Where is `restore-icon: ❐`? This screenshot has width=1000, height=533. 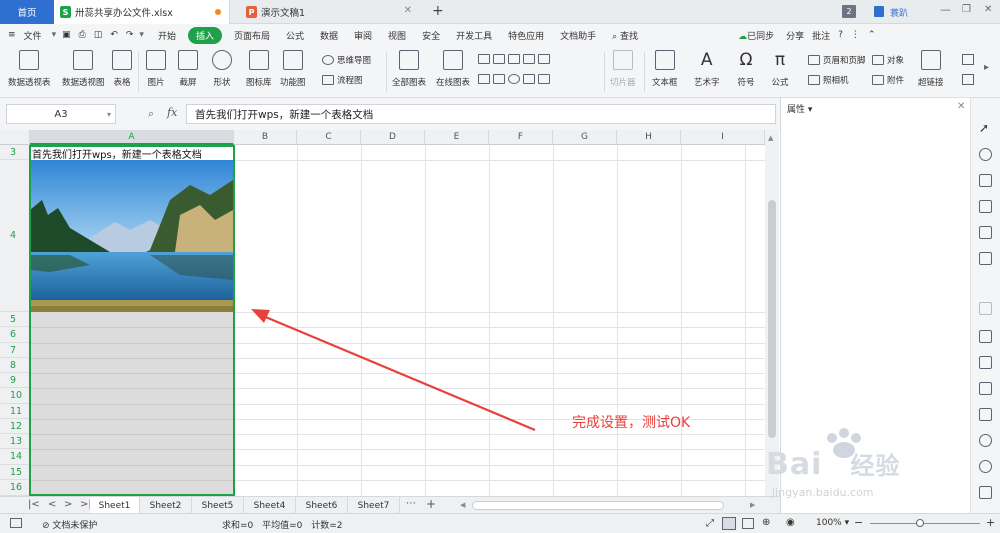
restore-icon: ❐ is located at coordinates (966, 9).